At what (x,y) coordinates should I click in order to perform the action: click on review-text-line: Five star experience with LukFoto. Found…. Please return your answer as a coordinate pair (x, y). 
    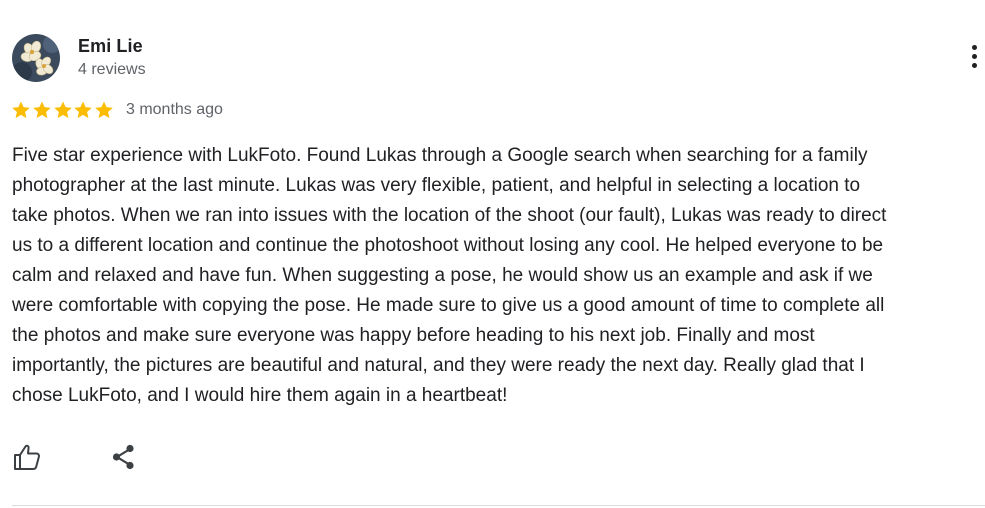
    Looking at the image, I should click on (440, 155).